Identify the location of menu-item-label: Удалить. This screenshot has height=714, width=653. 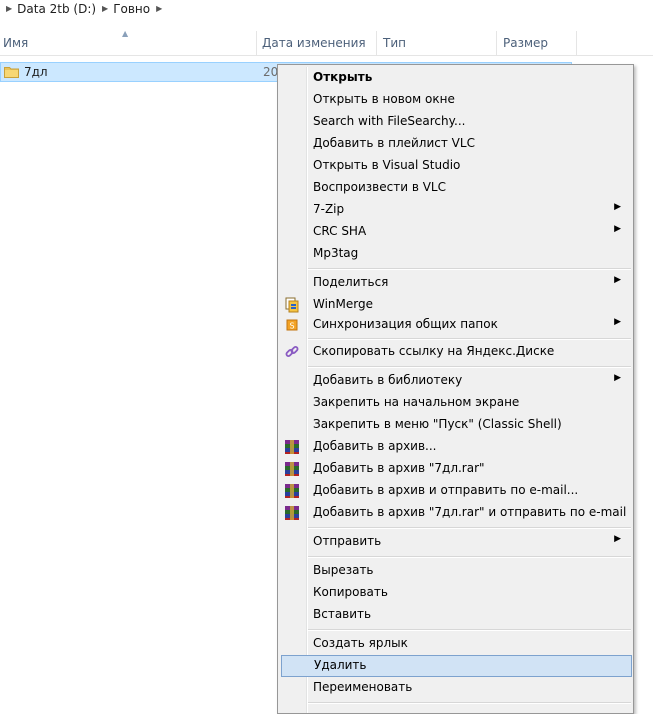
(340, 665).